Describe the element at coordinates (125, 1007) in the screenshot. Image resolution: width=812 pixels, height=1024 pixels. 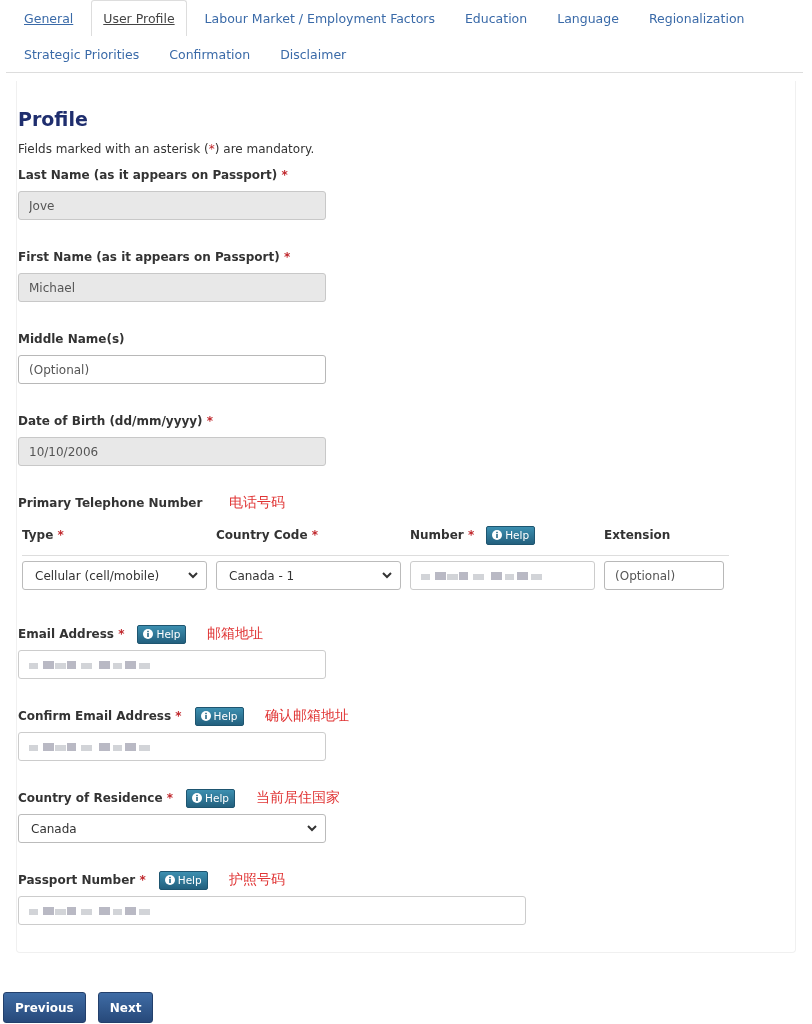
I see `nav-button: Next` at that location.